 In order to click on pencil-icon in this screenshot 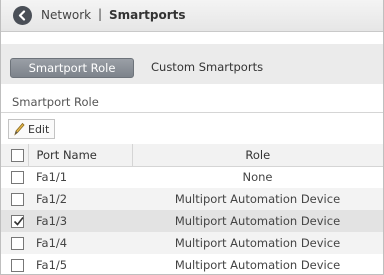, I will do `click(19, 129)`.